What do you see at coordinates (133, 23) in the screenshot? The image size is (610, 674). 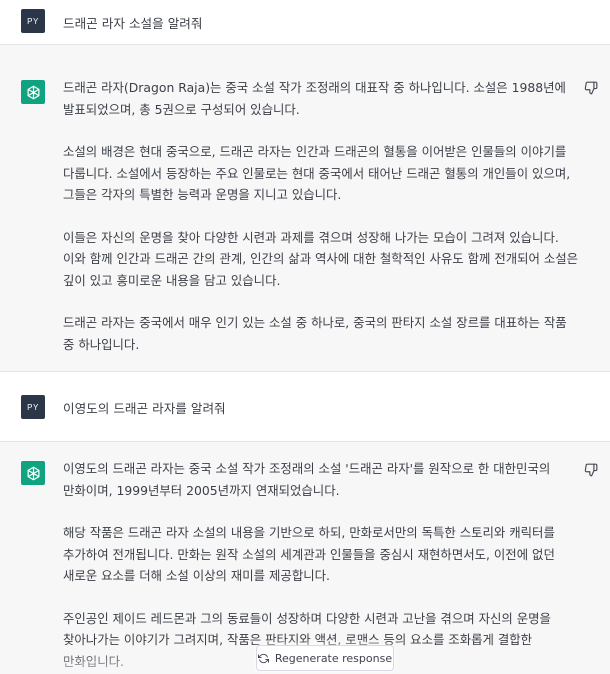 I see `user-message-text: 드래곤 라자 소설을 알려줘` at bounding box center [133, 23].